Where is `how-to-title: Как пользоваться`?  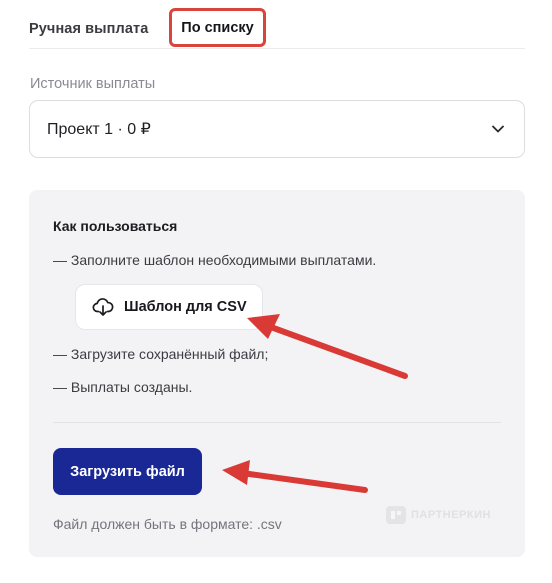 how-to-title: Как пользоваться is located at coordinates (115, 226).